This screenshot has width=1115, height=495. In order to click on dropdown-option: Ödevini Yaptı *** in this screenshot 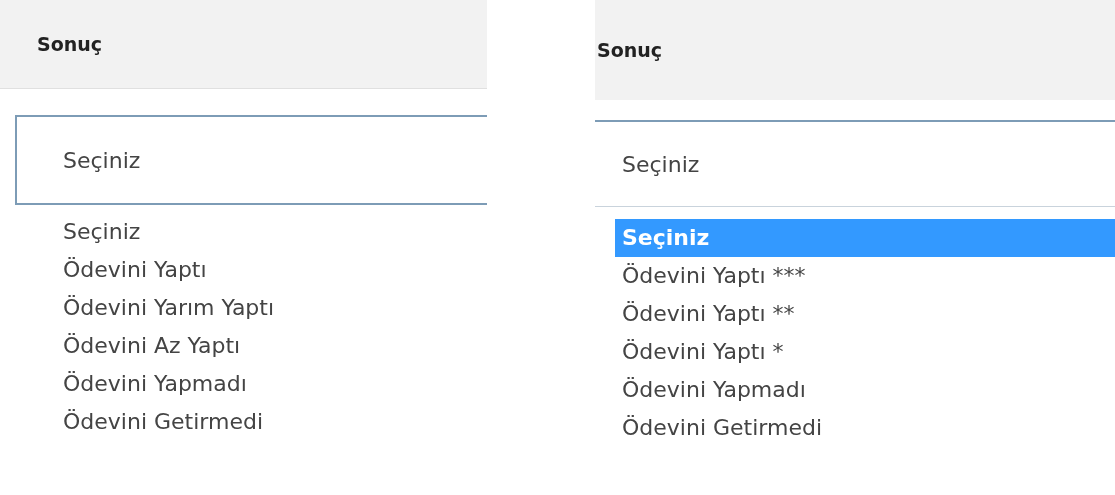, I will do `click(865, 276)`.